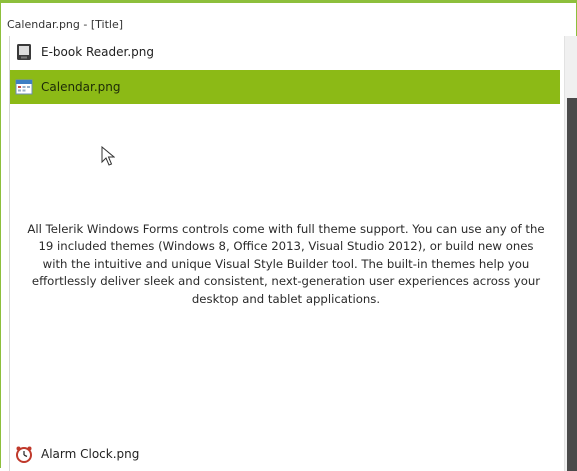  What do you see at coordinates (572, 284) in the screenshot?
I see `scrollbar-thumb` at bounding box center [572, 284].